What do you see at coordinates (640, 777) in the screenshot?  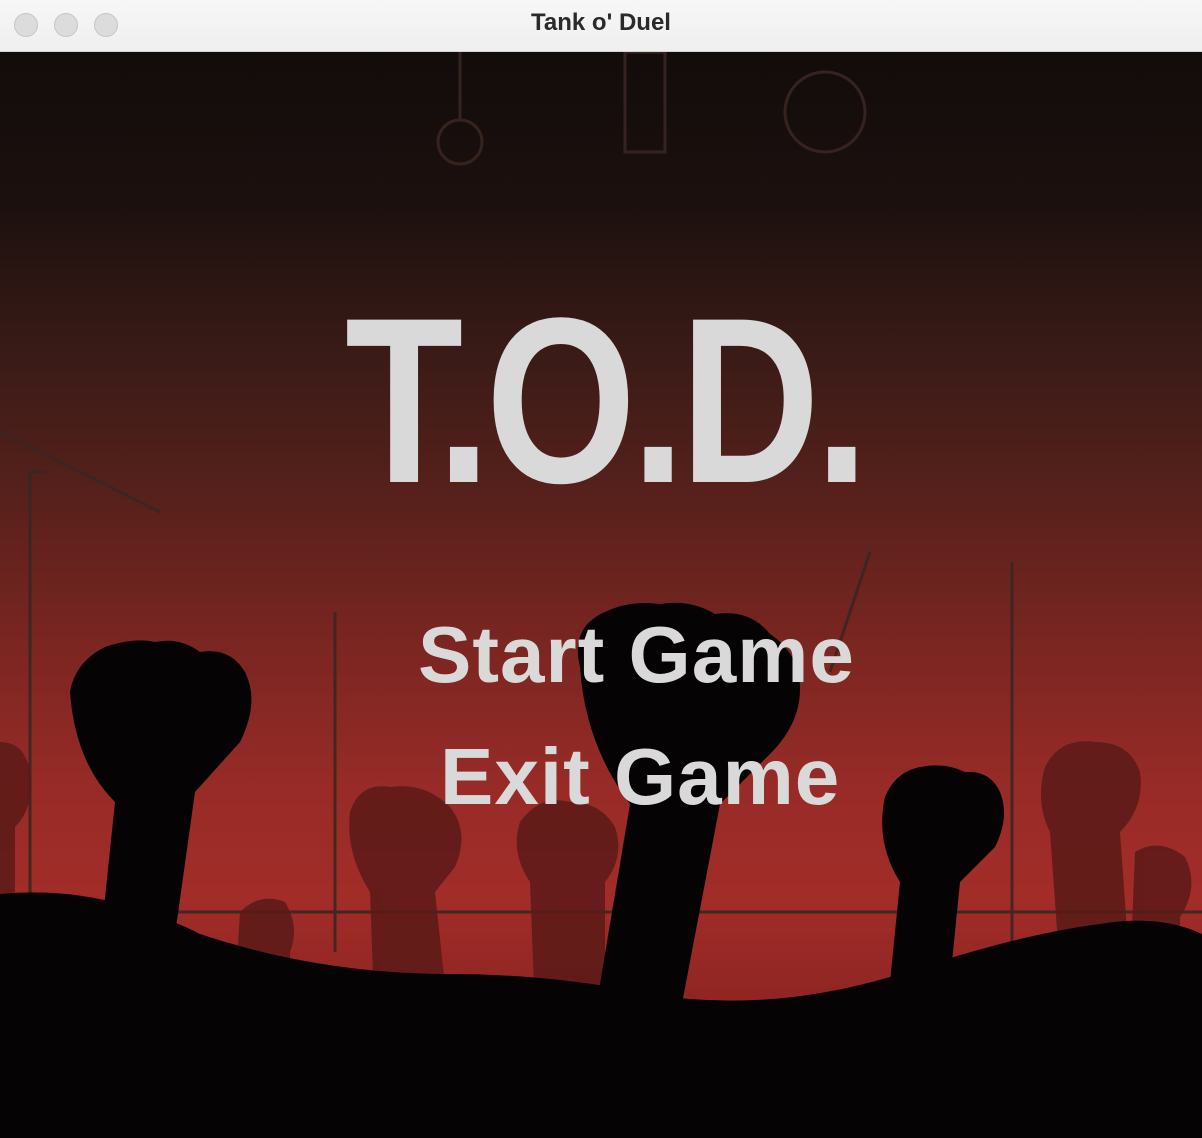 I see `exit-game-button: Exit Game` at bounding box center [640, 777].